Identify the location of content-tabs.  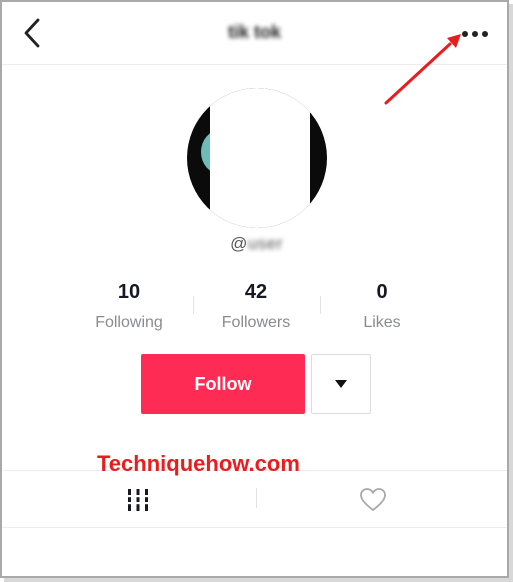
(254, 499).